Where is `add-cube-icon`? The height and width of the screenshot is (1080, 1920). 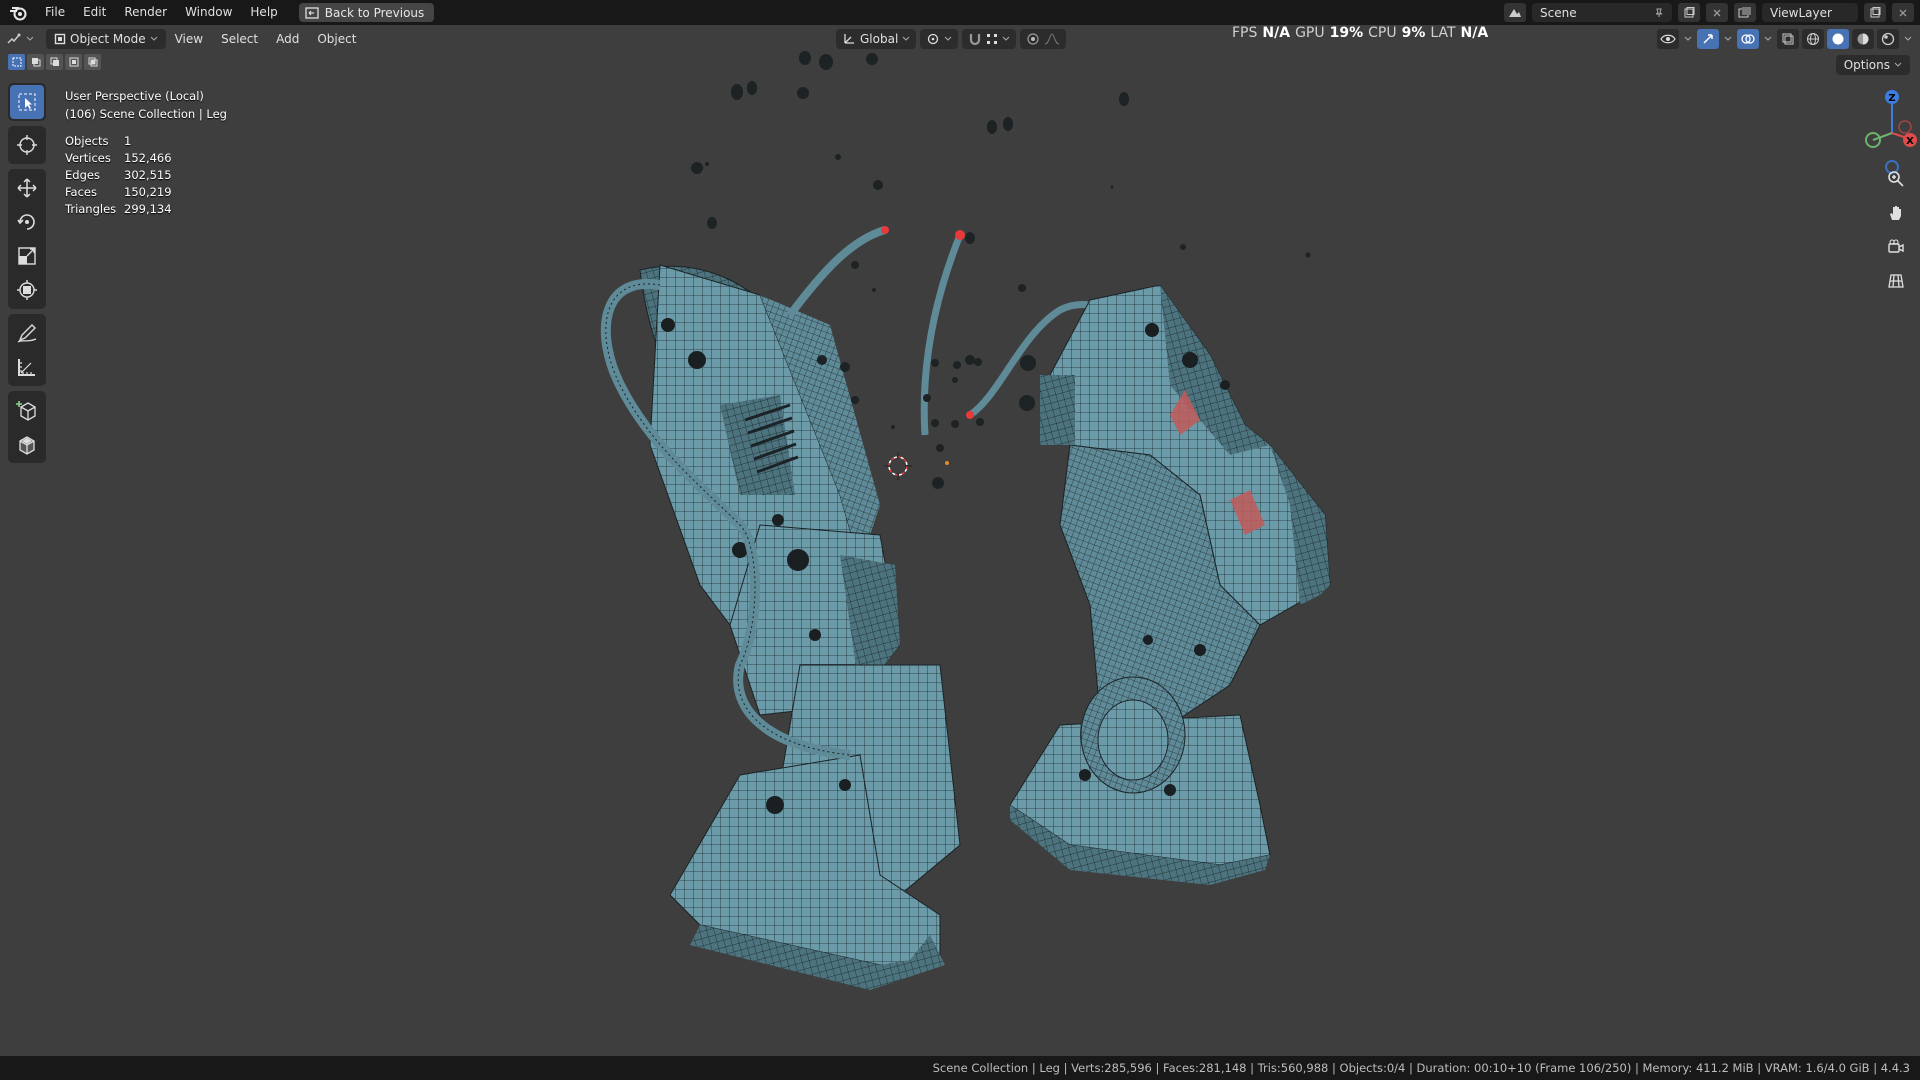
add-cube-icon is located at coordinates (26, 411).